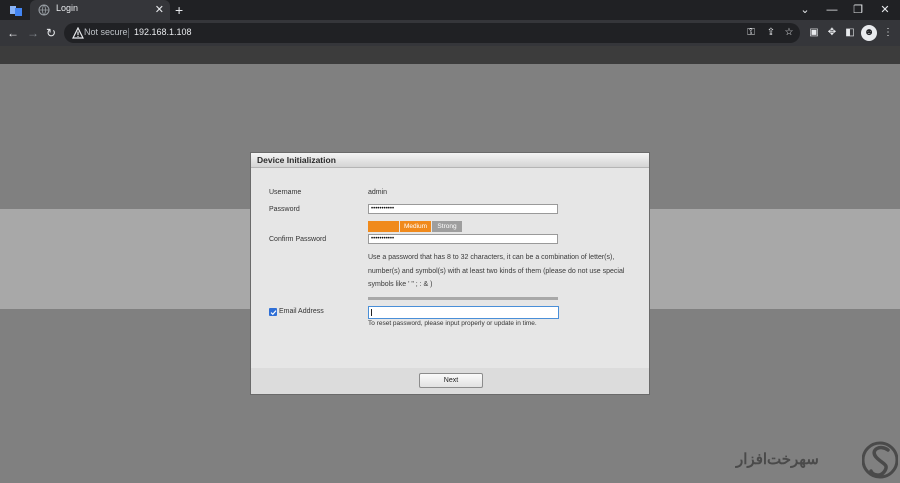 The height and width of the screenshot is (483, 900). Describe the element at coordinates (67, 8) in the screenshot. I see `tab-title: Login` at that location.